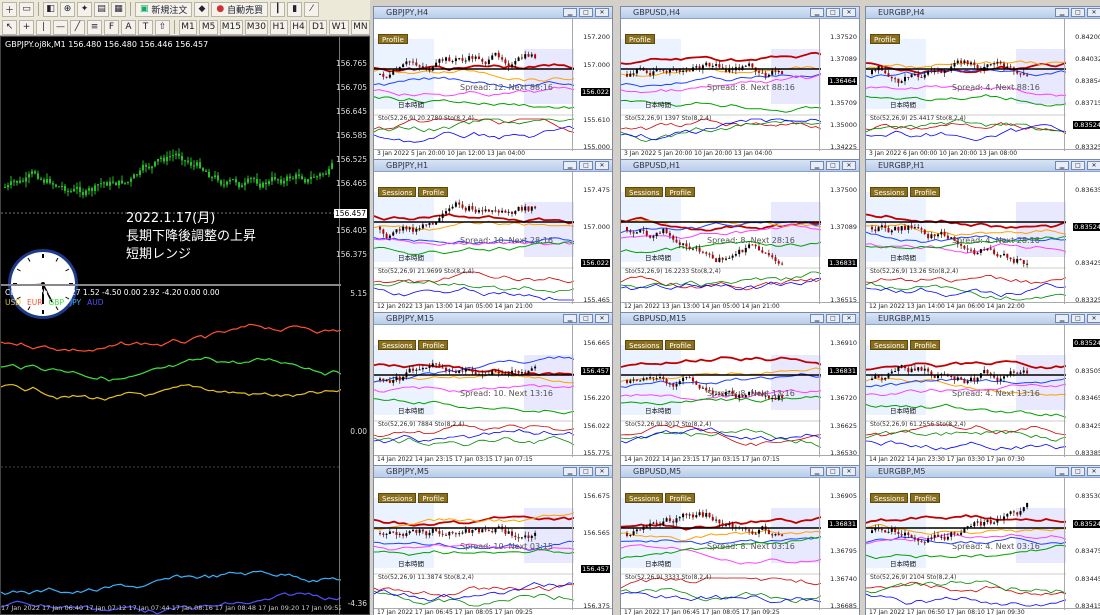  I want to click on new-order-button: ▣ 新規注文, so click(164, 9).